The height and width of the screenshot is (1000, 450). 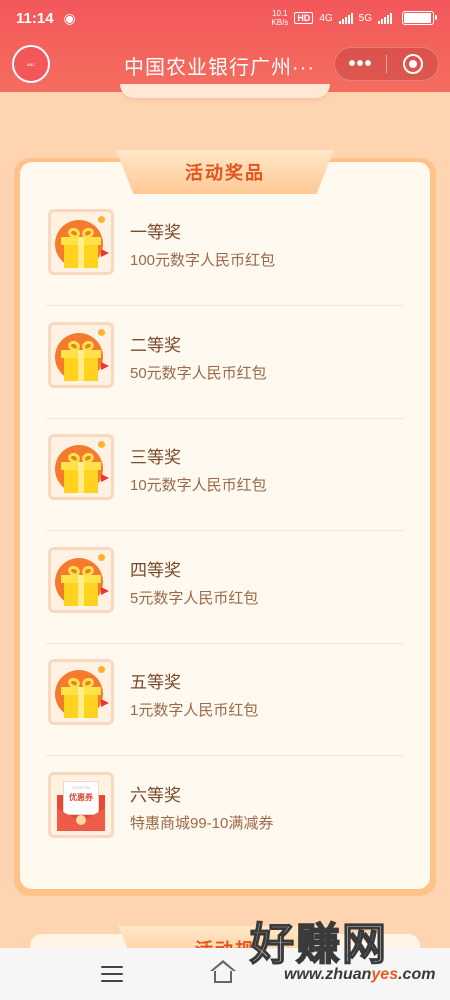 I want to click on mini-program-capsule: •••, so click(x=386, y=64).